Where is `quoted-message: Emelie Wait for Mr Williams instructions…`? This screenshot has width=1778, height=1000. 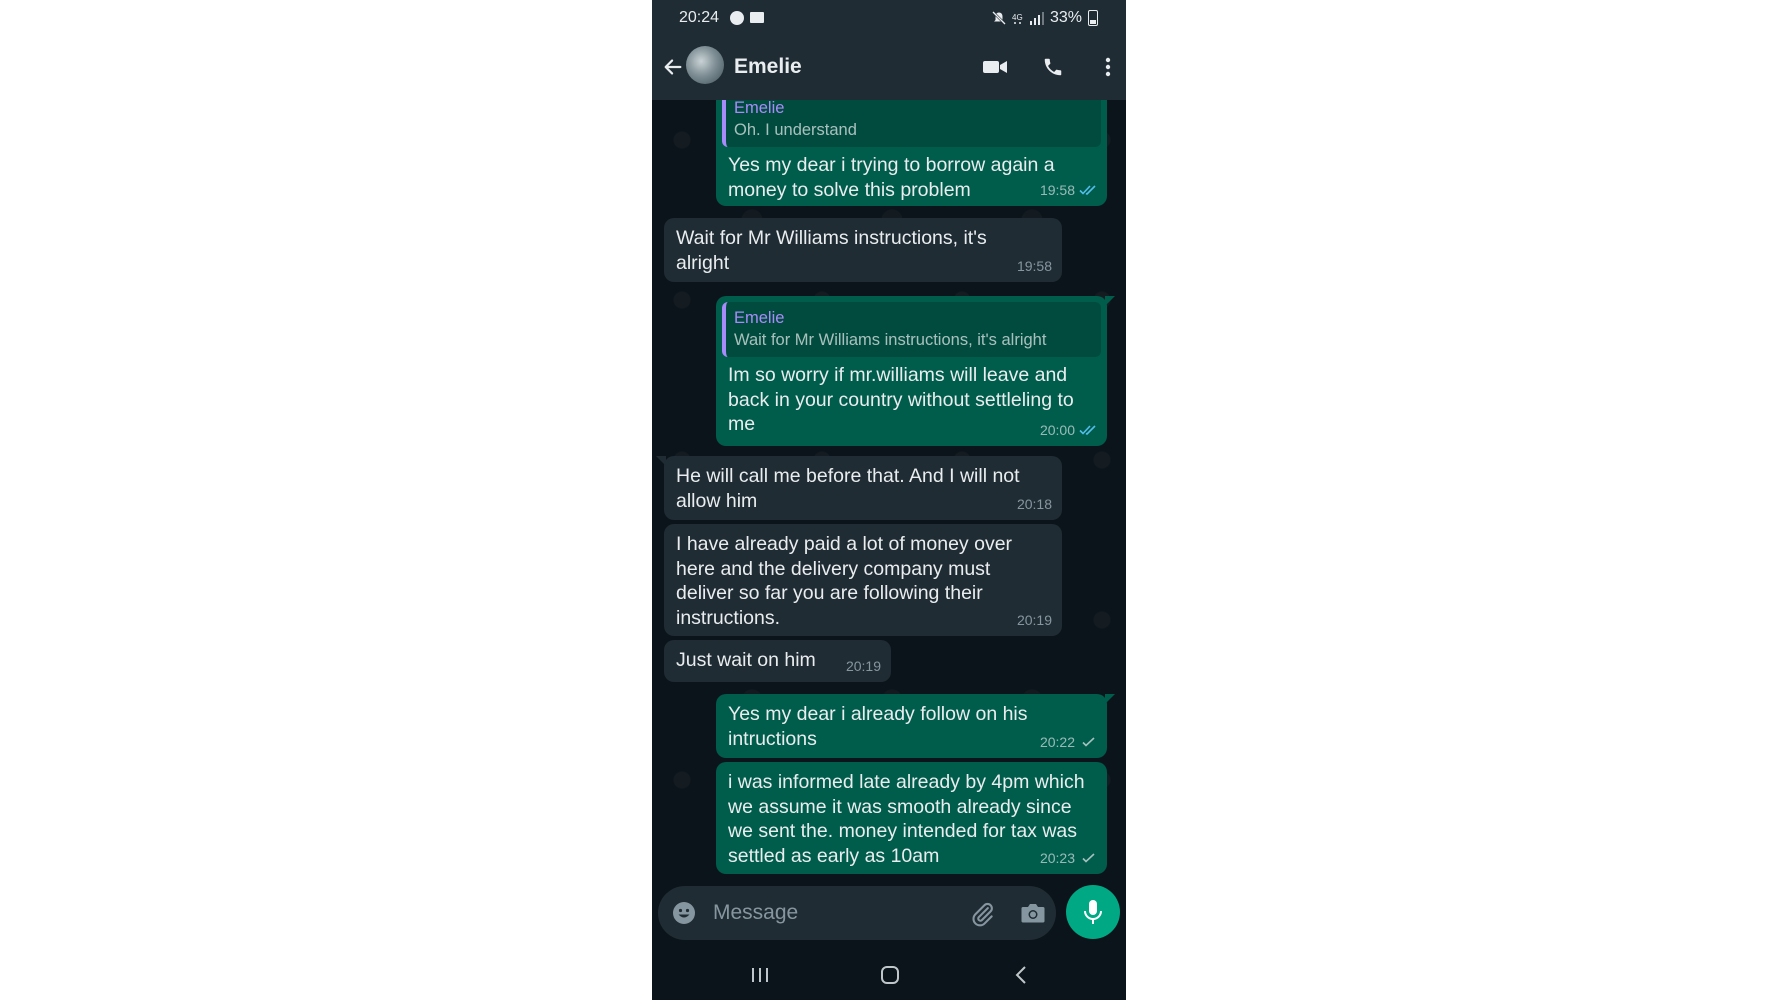
quoted-message: Emelie Wait for Mr Williams instructions… is located at coordinates (911, 329).